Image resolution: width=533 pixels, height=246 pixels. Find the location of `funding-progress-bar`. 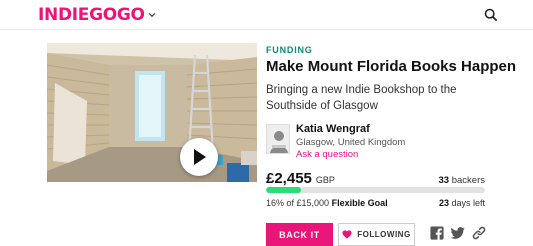

funding-progress-bar is located at coordinates (375, 190).